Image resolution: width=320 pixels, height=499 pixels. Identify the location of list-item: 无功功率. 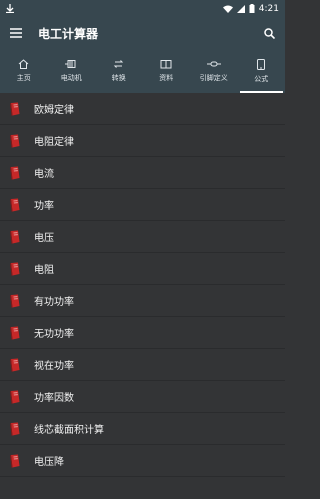
(142, 333).